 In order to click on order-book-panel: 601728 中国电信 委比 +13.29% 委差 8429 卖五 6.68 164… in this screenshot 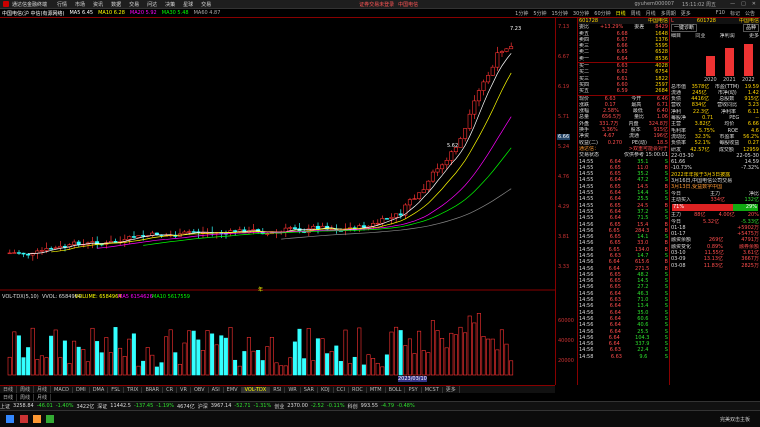, I will do `click(623, 201)`.